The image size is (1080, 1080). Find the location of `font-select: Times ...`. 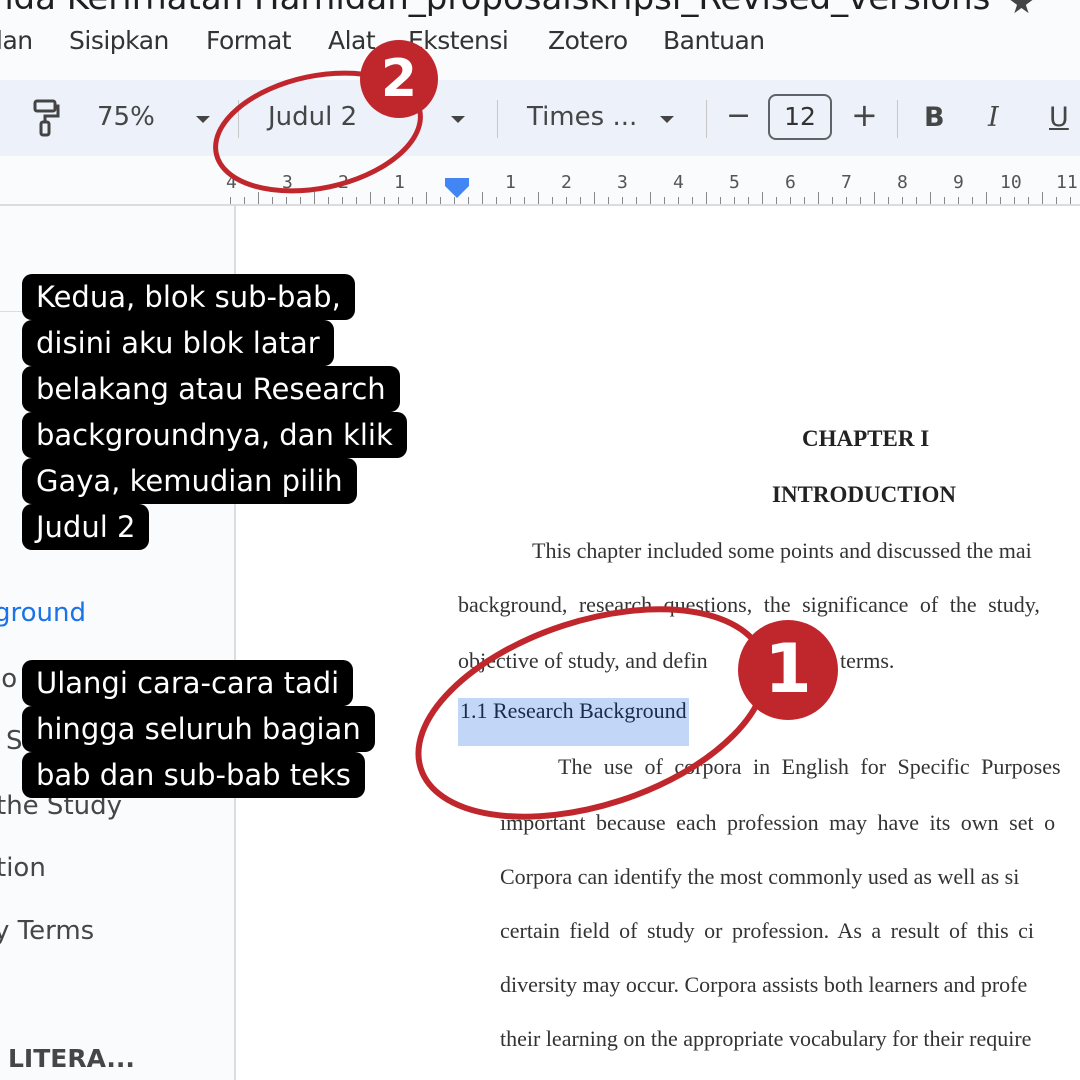

font-select: Times ... is located at coordinates (582, 117).